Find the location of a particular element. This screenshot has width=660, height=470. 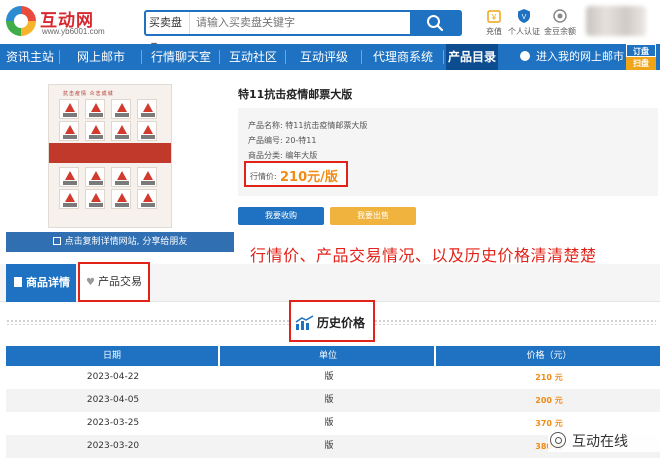

shield-icon: V is located at coordinates (524, 16).